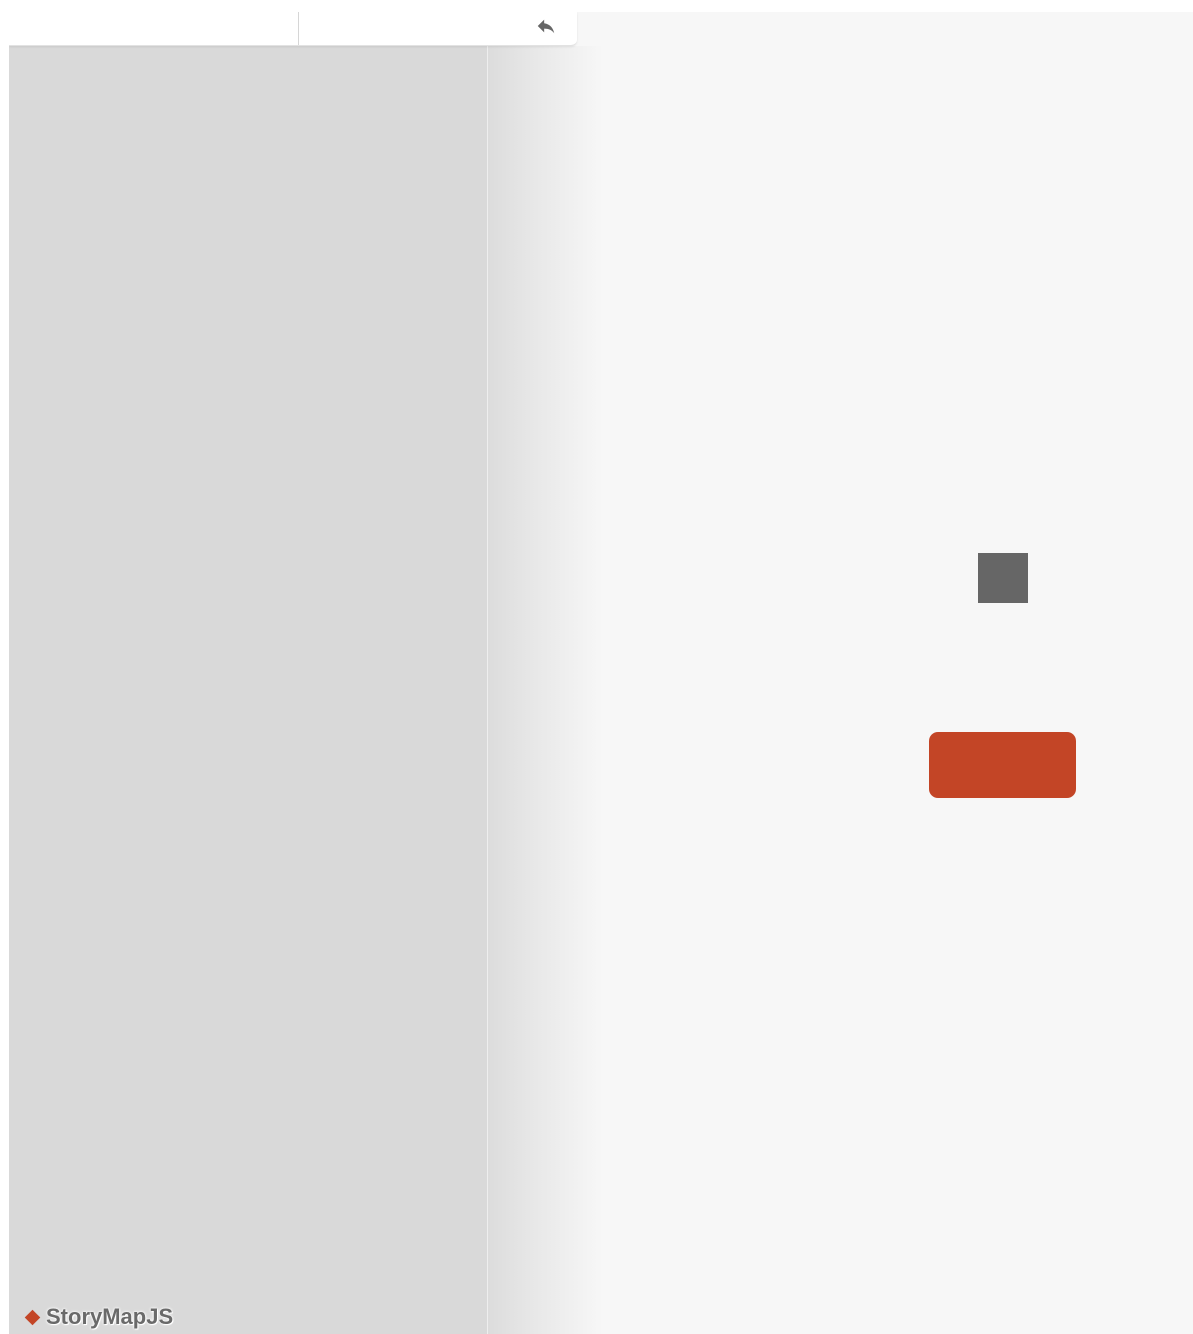  I want to click on storymap-branding: StoryMapJS, so click(98, 1317).